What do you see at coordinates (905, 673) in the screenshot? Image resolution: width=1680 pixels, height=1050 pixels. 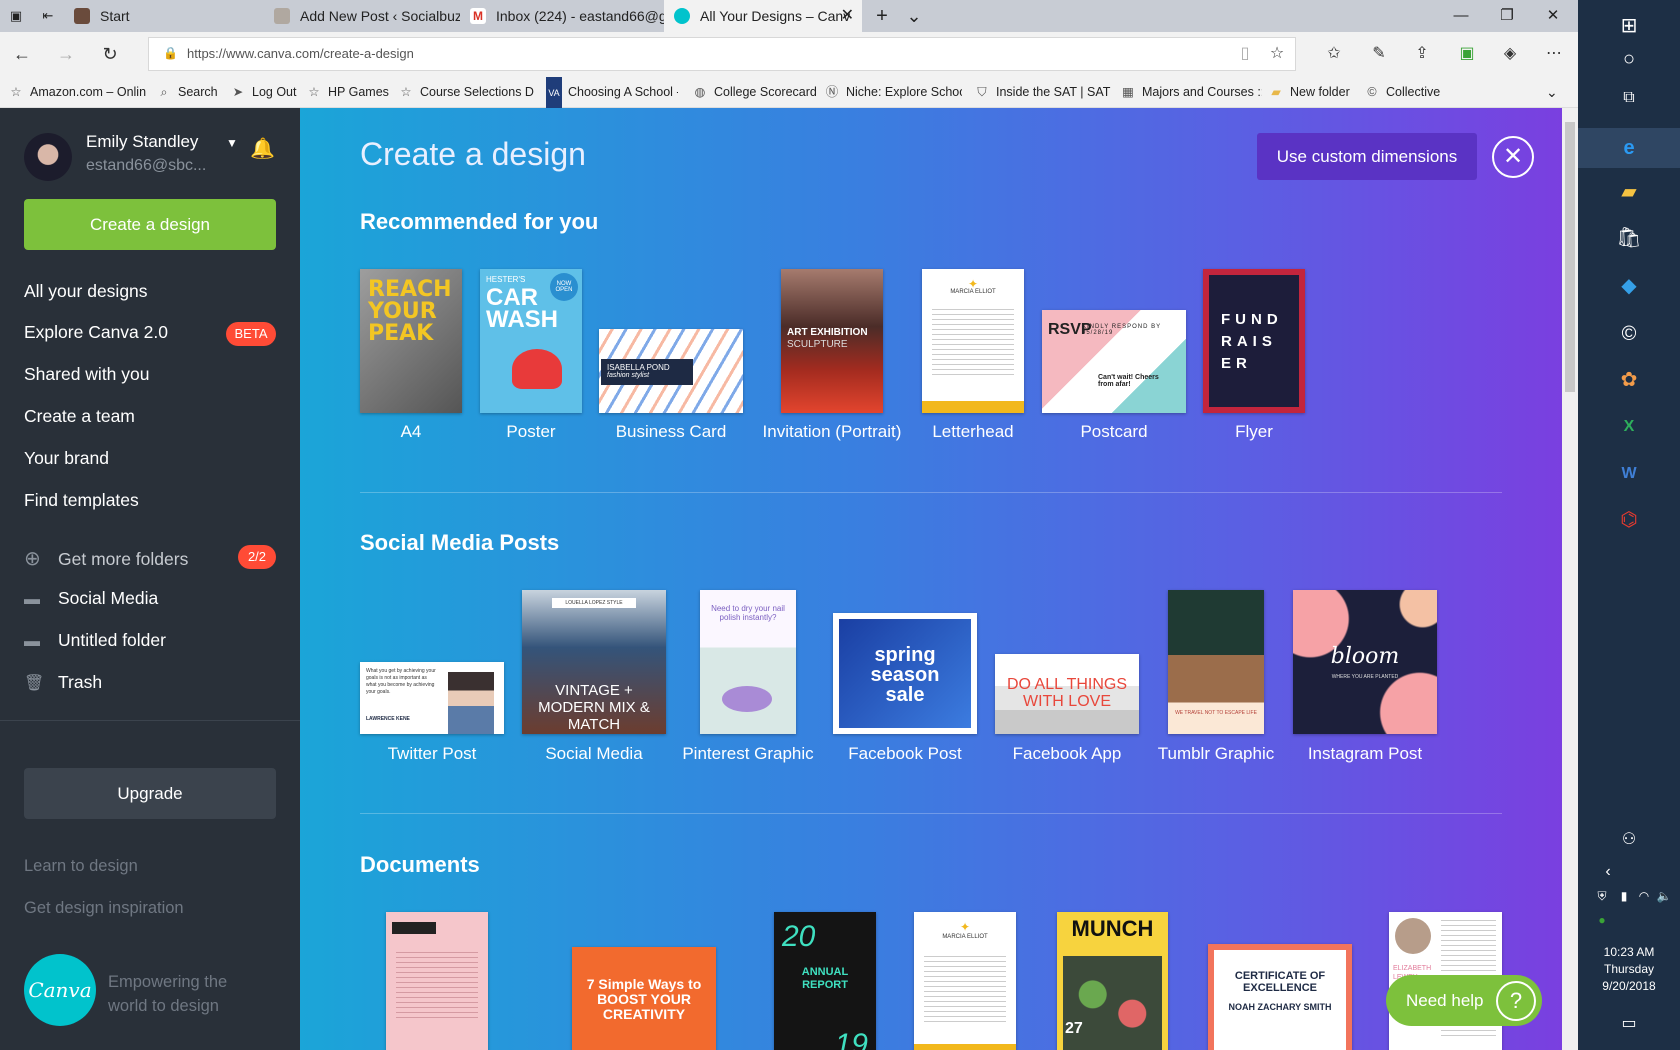 I see `template-facebook-post: spring season sale` at bounding box center [905, 673].